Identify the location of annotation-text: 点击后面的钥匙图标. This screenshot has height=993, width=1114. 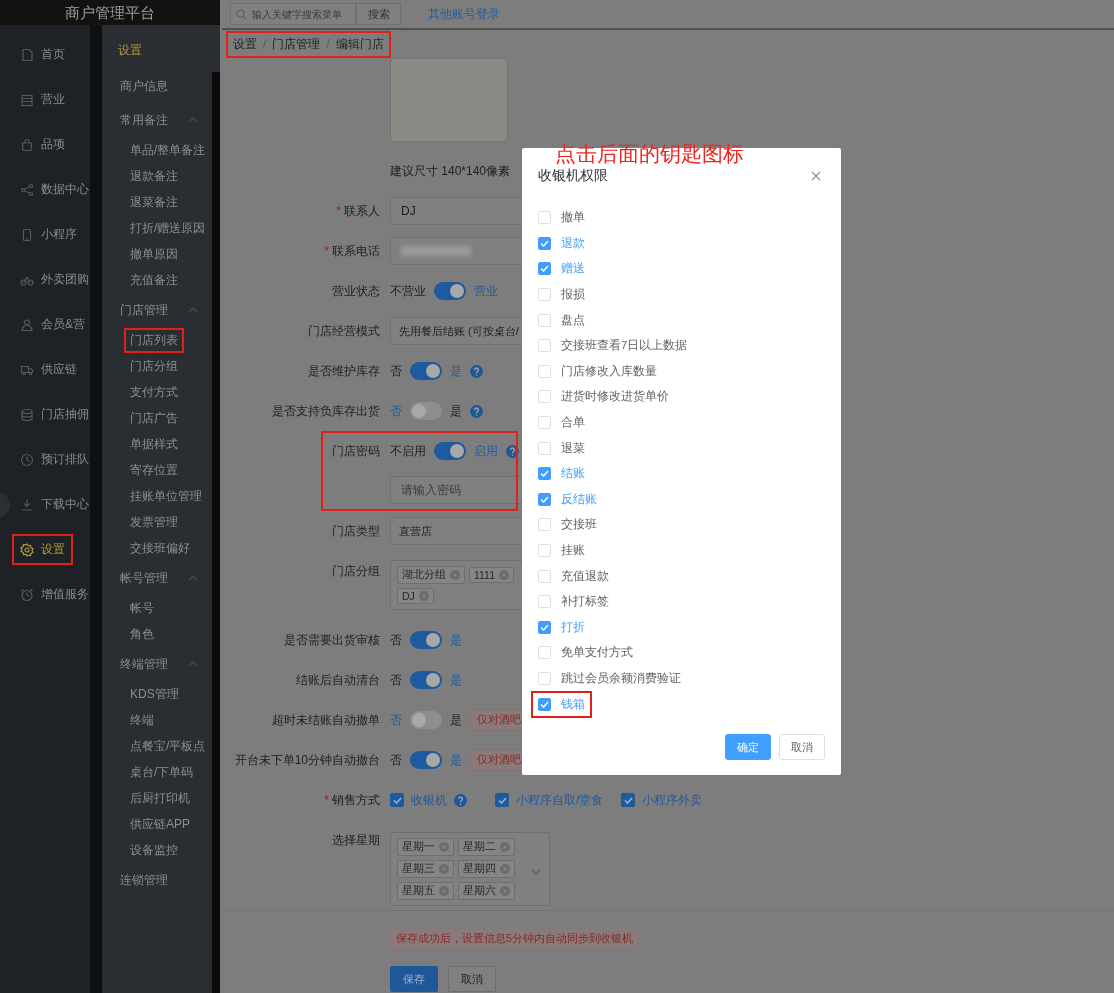
(649, 154).